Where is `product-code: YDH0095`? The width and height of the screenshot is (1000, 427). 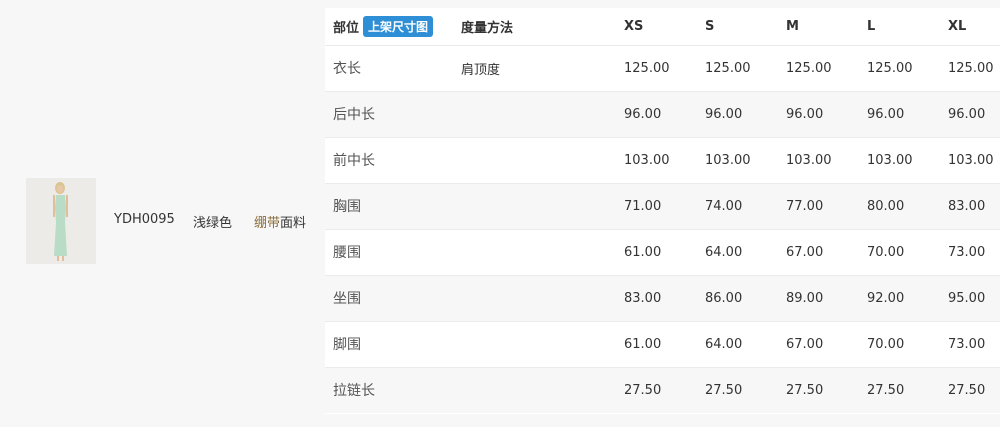 product-code: YDH0095 is located at coordinates (144, 219).